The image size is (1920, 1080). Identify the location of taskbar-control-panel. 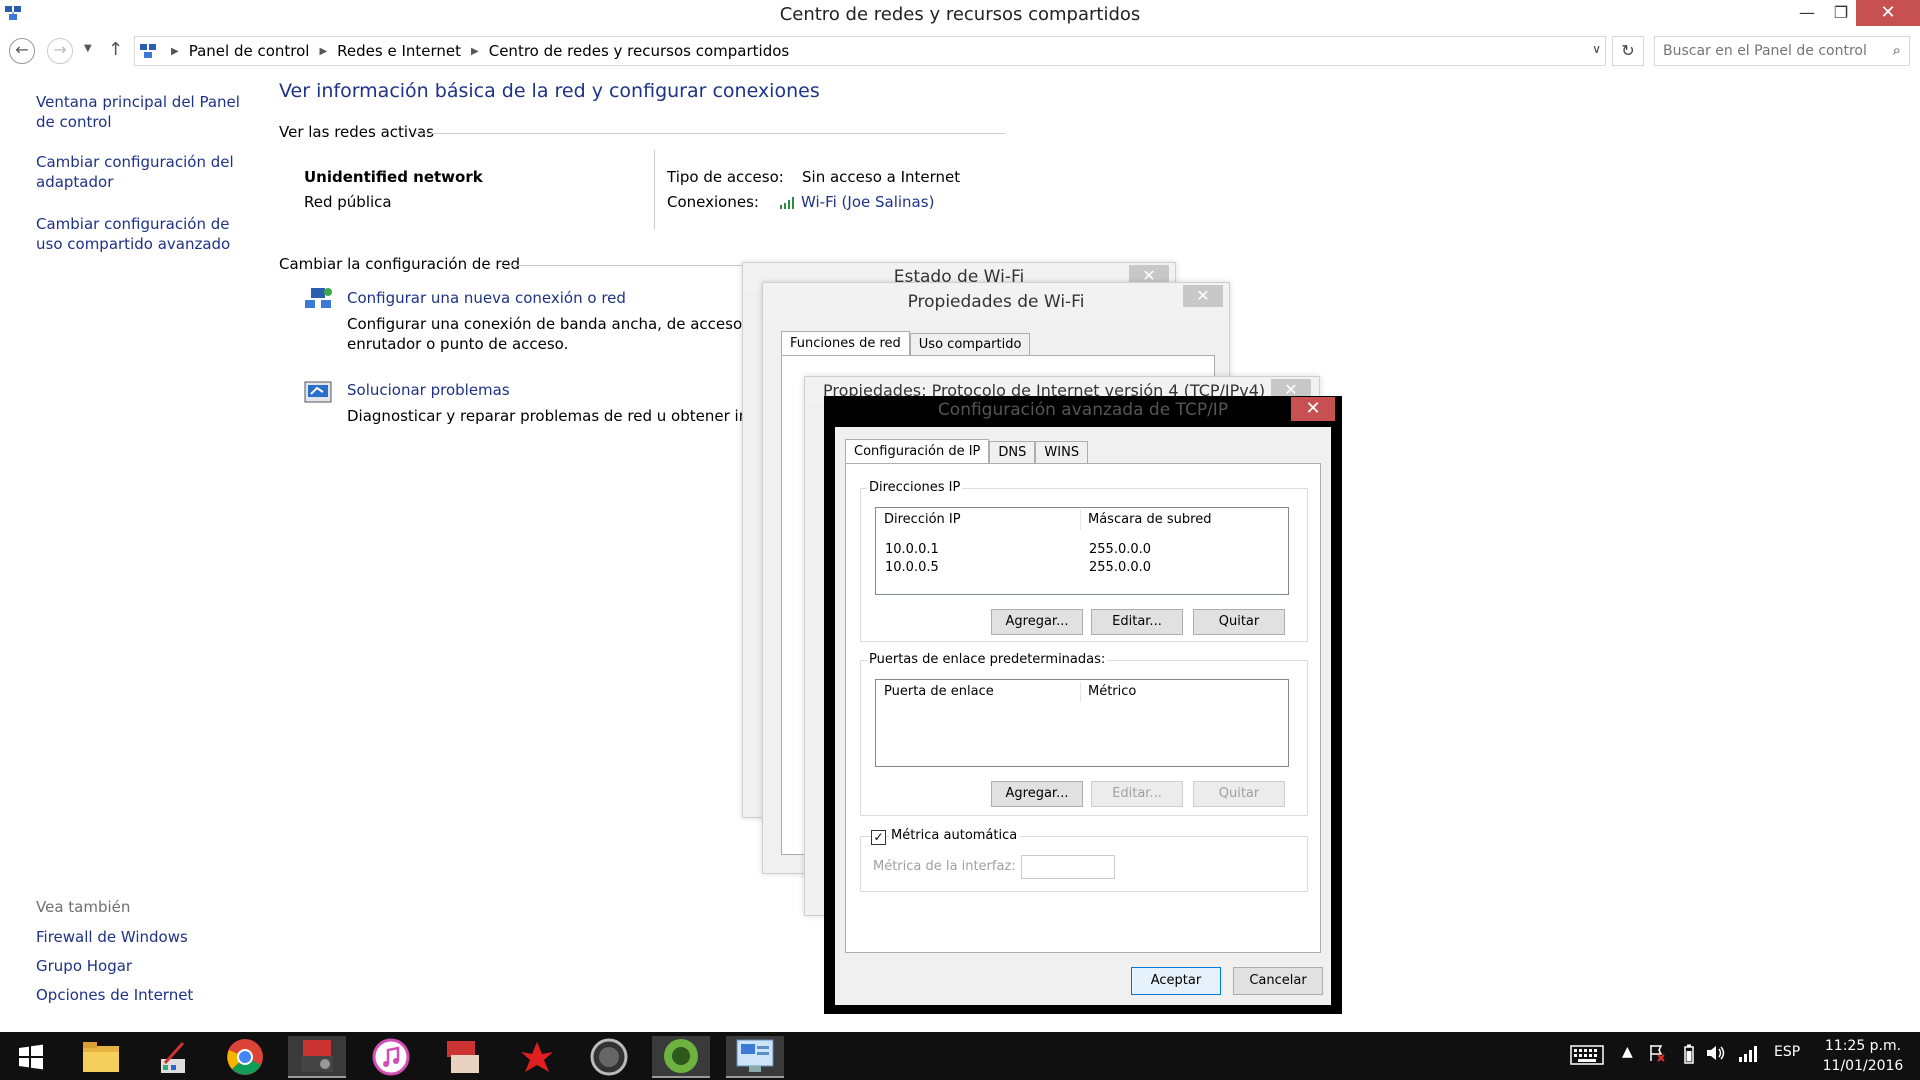
(755, 1057).